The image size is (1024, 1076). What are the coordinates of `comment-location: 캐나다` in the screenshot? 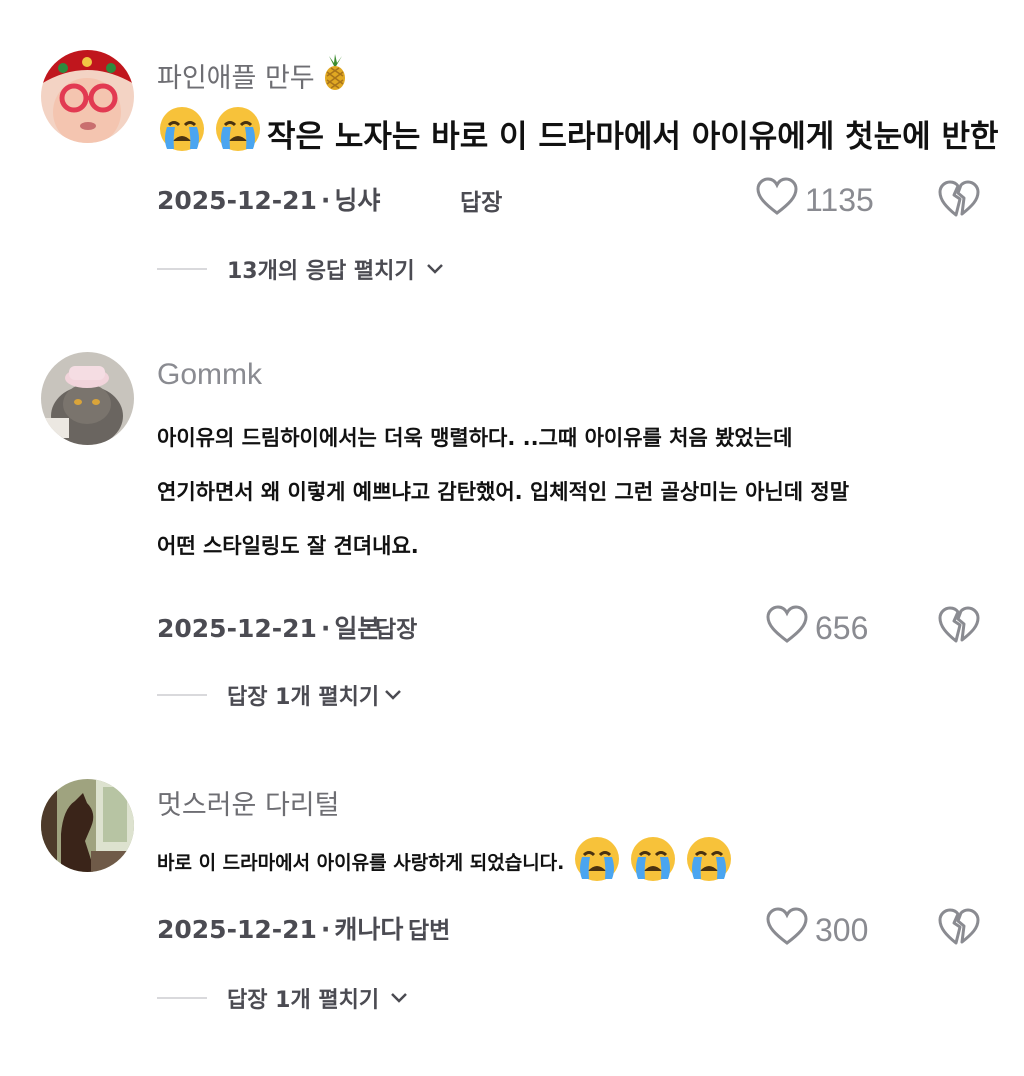 It's located at (369, 929).